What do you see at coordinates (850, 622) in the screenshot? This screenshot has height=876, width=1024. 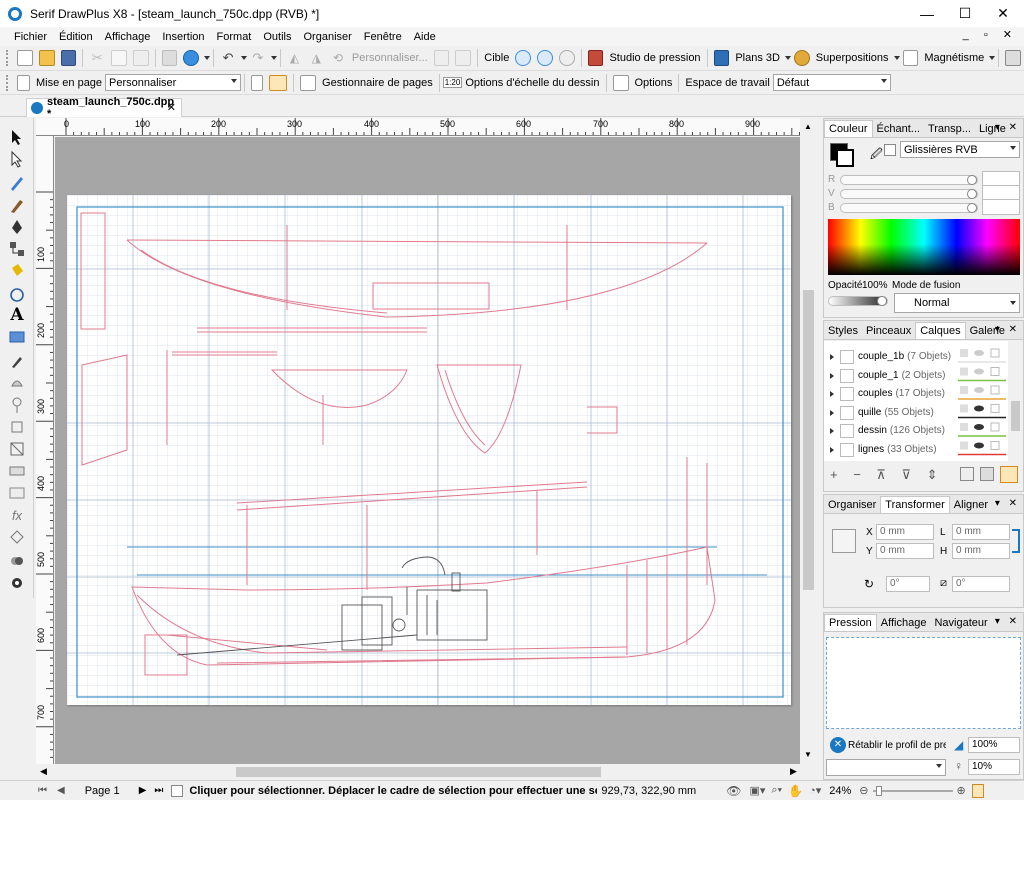 I see `tab-pression: Pression` at bounding box center [850, 622].